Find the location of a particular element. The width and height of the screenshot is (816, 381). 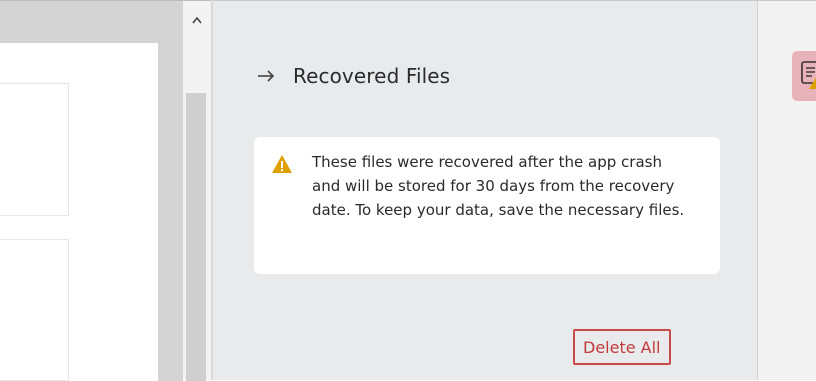

pane-header: Recovered Files is located at coordinates (353, 76).